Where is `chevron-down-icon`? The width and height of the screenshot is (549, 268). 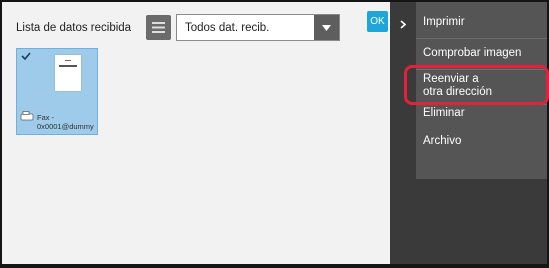
chevron-down-icon is located at coordinates (326, 28).